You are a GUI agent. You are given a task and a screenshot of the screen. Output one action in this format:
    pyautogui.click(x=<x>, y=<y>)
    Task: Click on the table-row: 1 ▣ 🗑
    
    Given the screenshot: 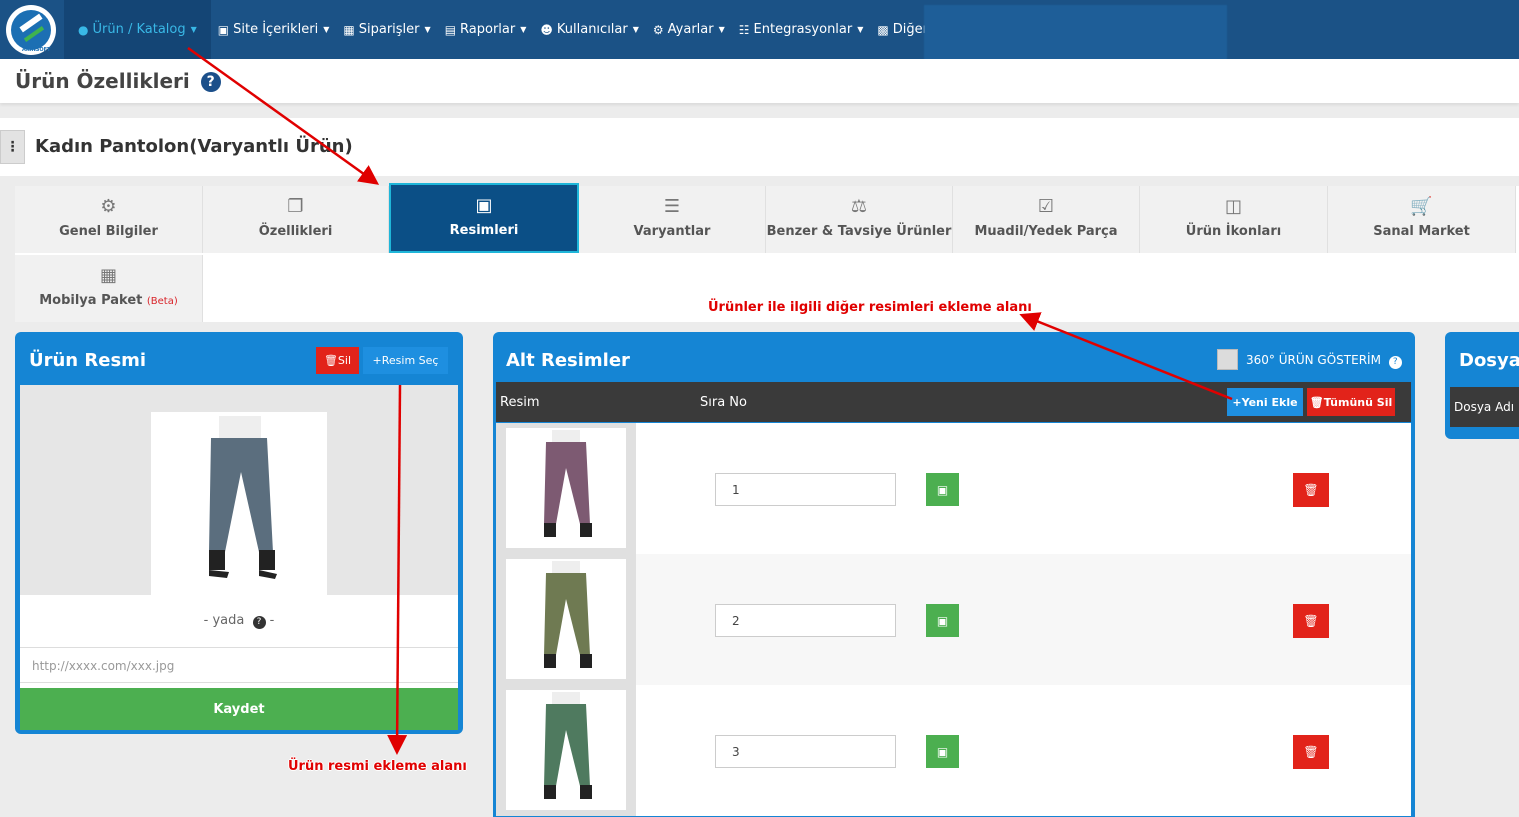 What is the action you would take?
    pyautogui.click(x=953, y=488)
    